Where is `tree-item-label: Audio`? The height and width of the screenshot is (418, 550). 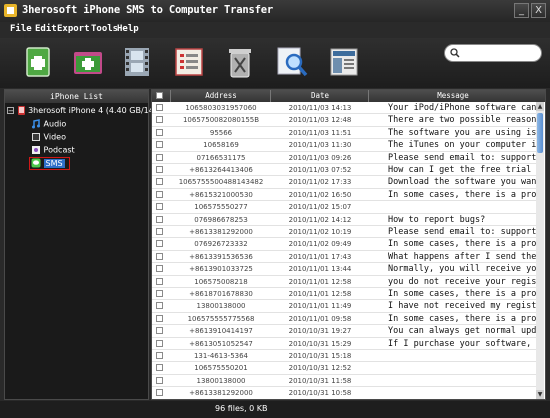
tree-item-label: Audio is located at coordinates (55, 124).